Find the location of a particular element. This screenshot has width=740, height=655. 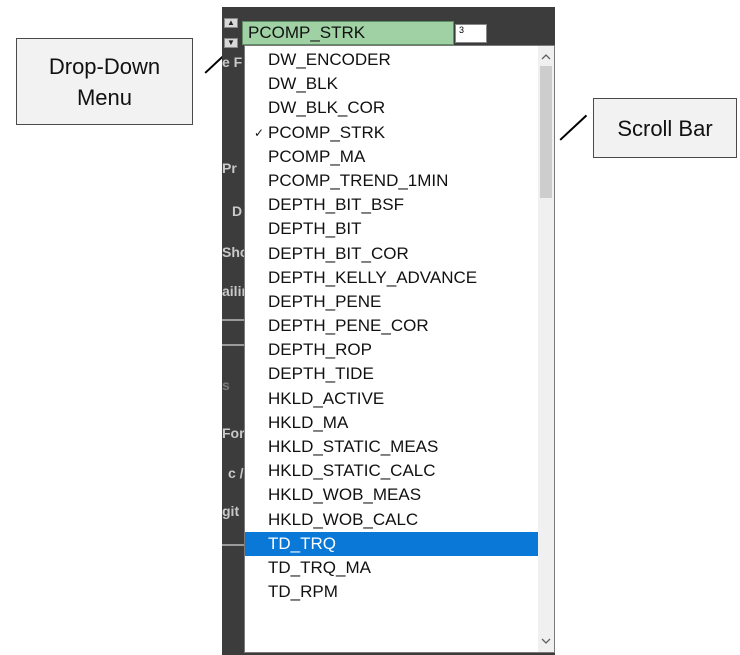

dropdown-item: HKLD_MA is located at coordinates (392, 423).